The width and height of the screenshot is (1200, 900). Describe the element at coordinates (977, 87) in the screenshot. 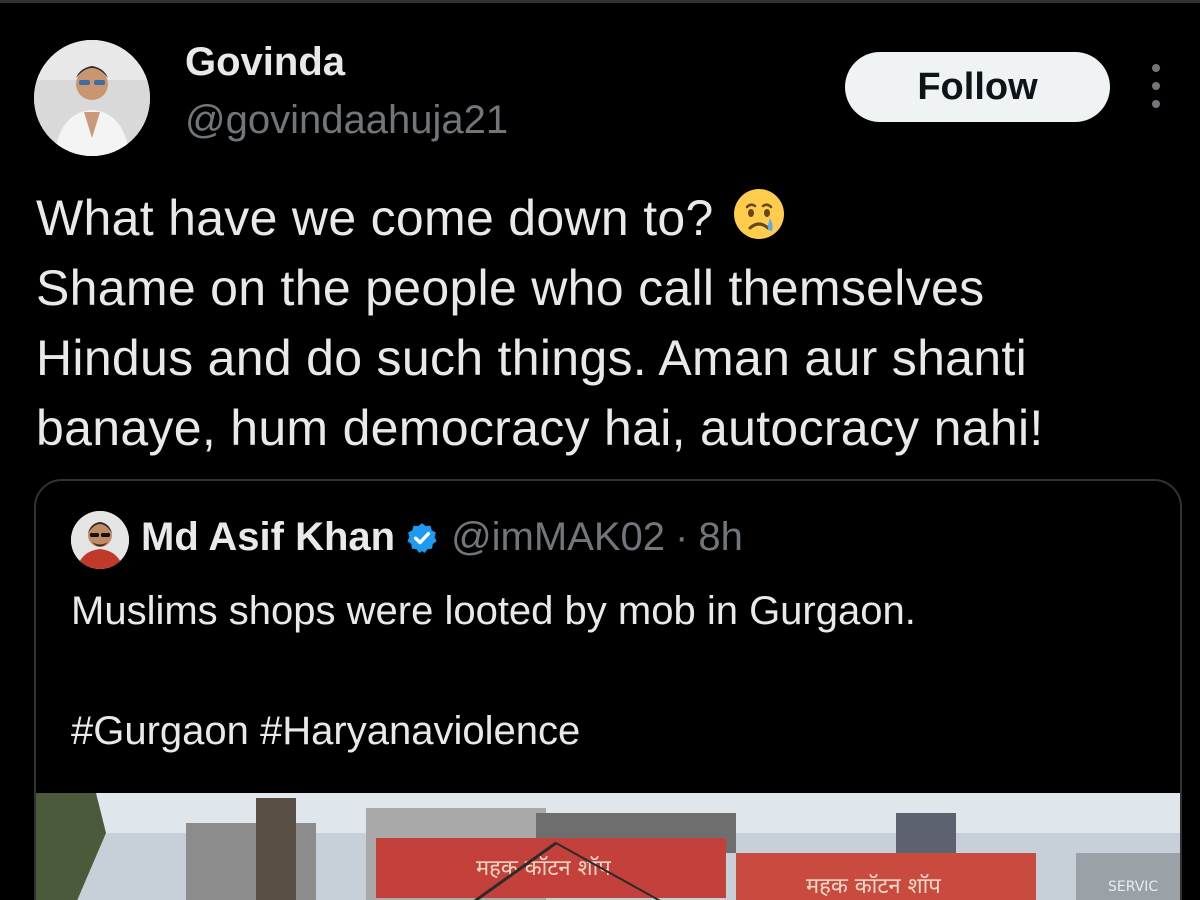

I see `follow-button: Follow` at that location.